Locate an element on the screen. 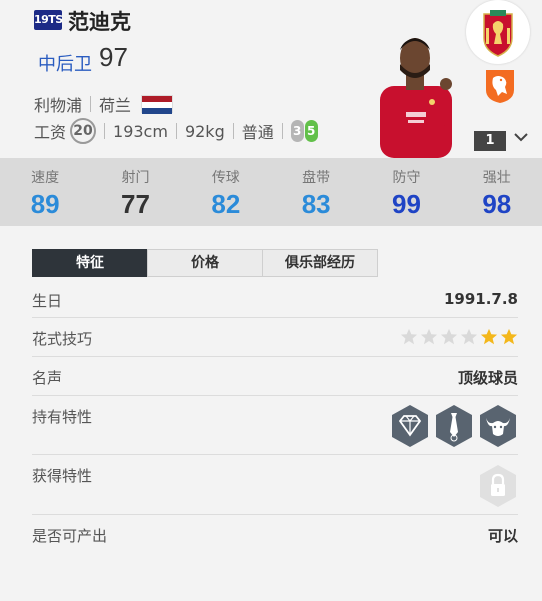 The width and height of the screenshot is (542, 601). trait-icons is located at coordinates (452, 426).